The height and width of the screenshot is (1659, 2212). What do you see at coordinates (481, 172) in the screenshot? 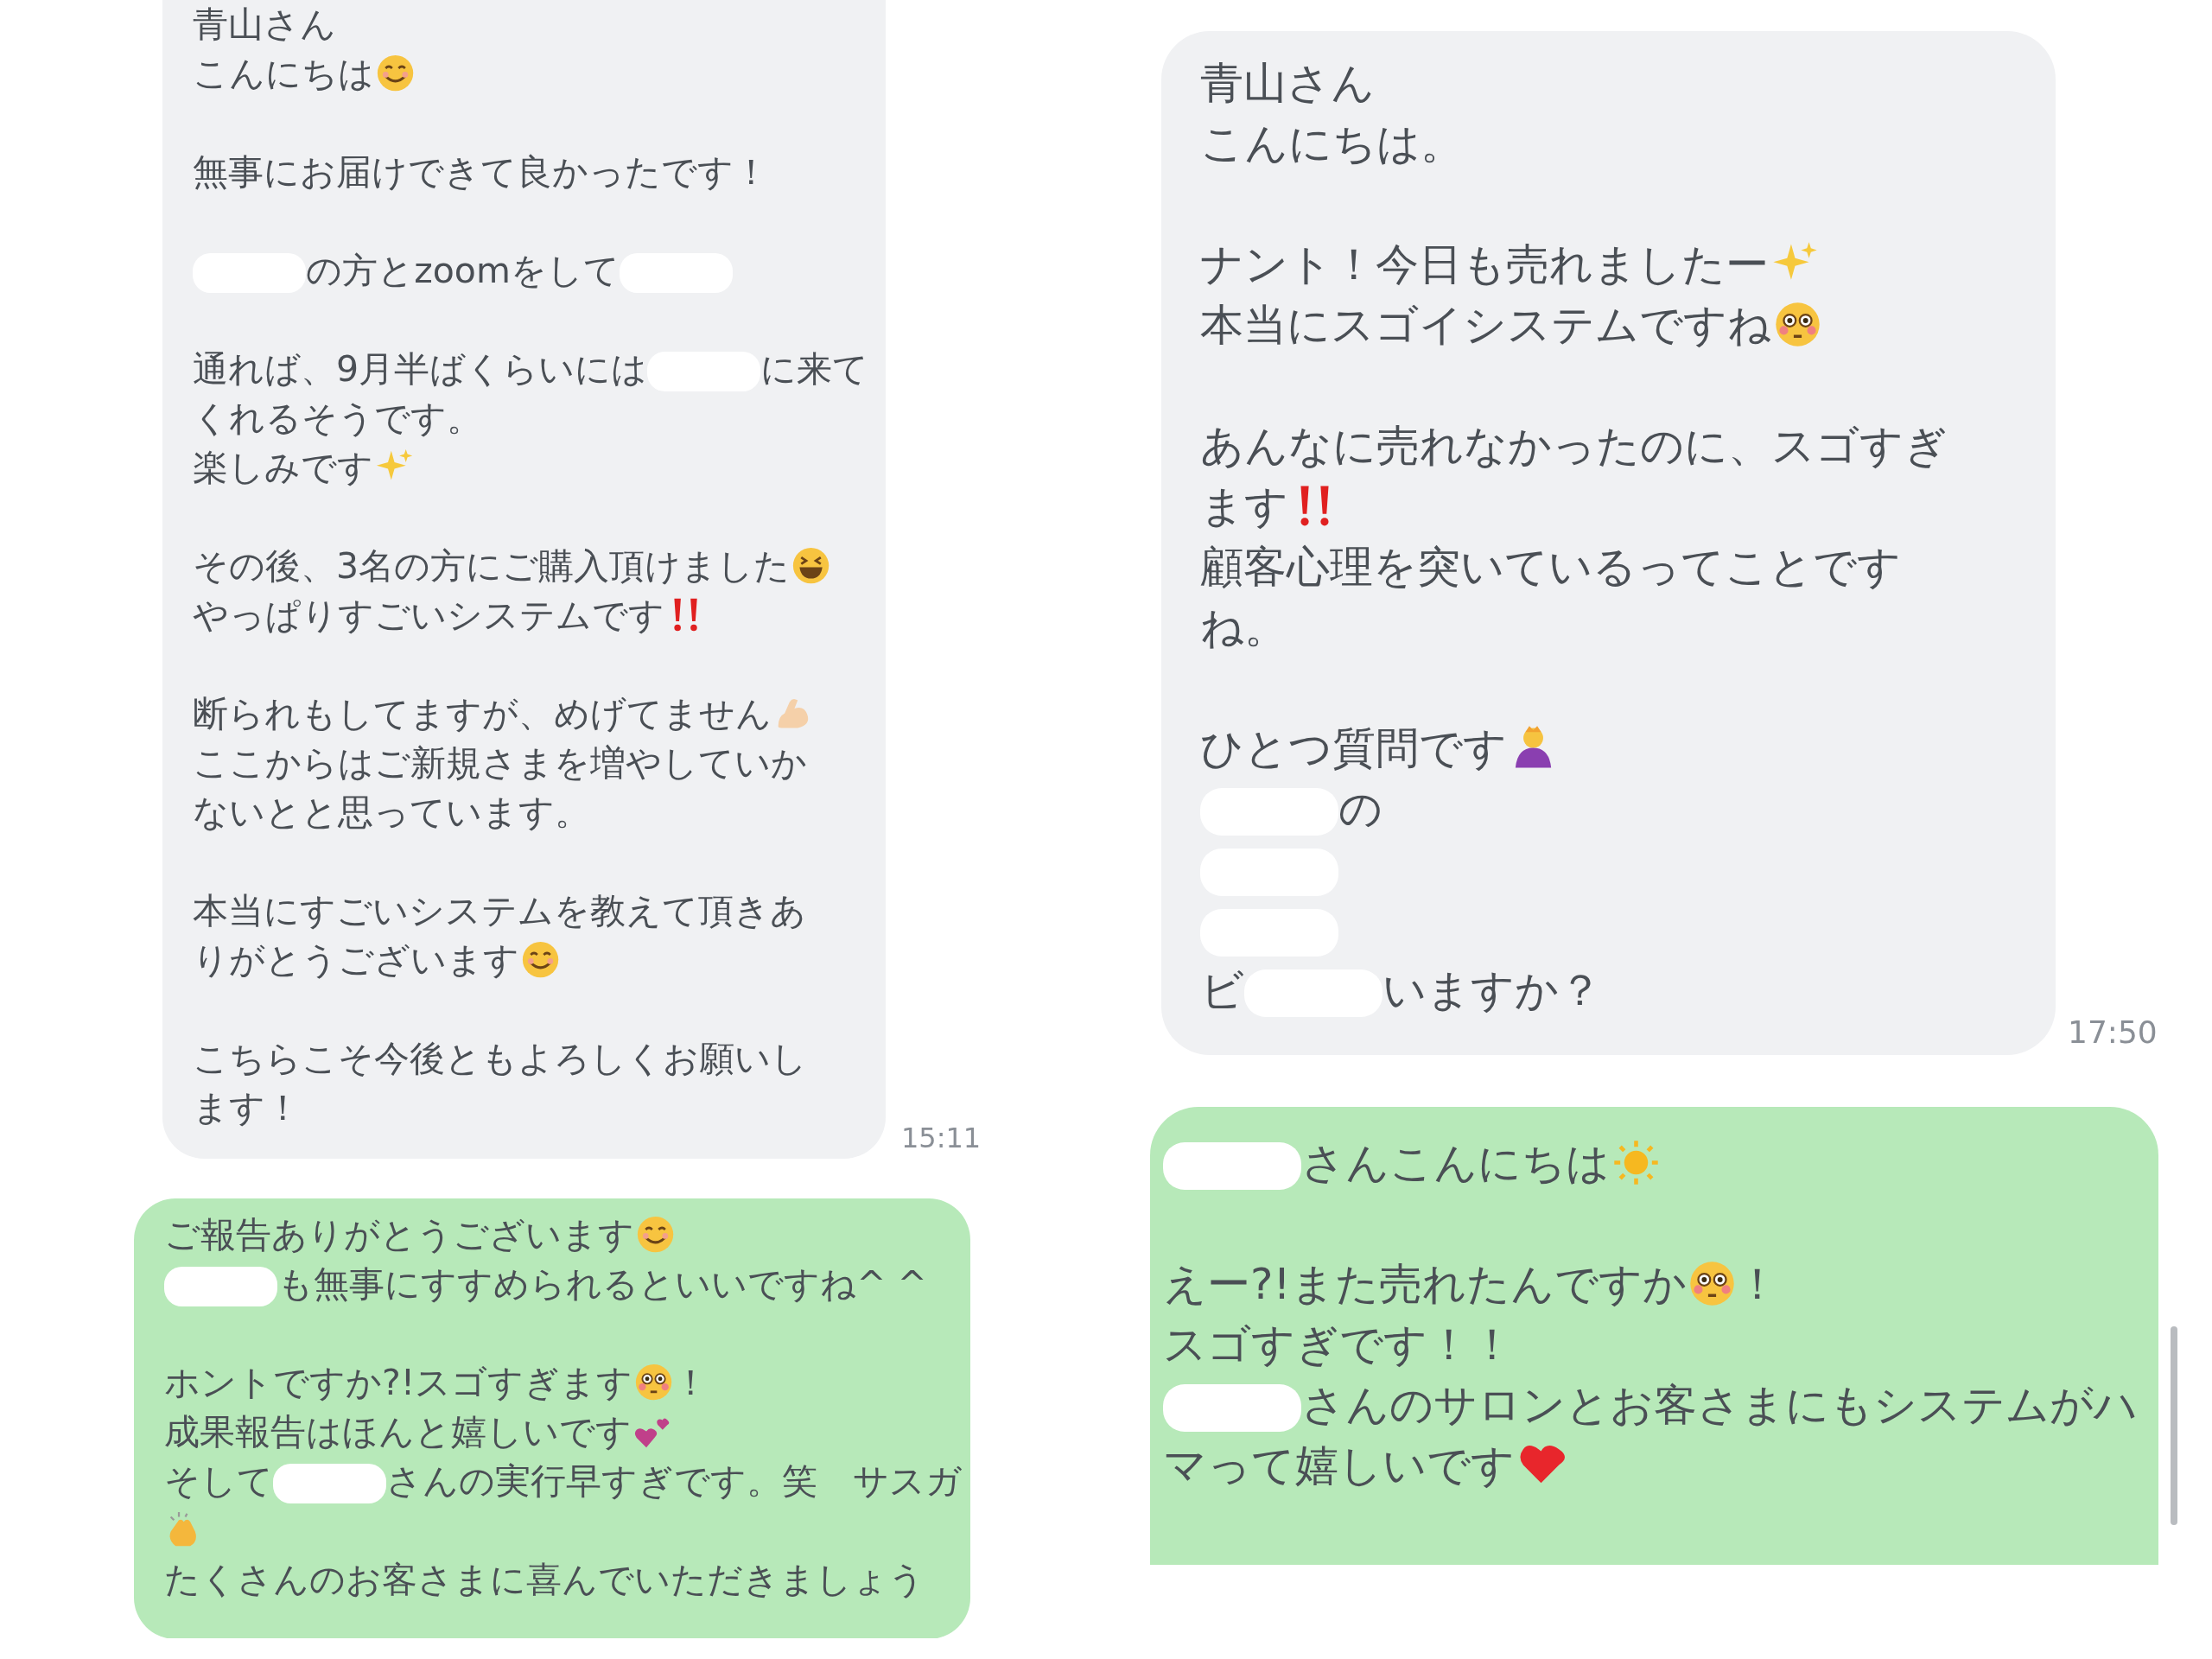
I see `message-text: 無事にお届けできて良かったです！` at bounding box center [481, 172].